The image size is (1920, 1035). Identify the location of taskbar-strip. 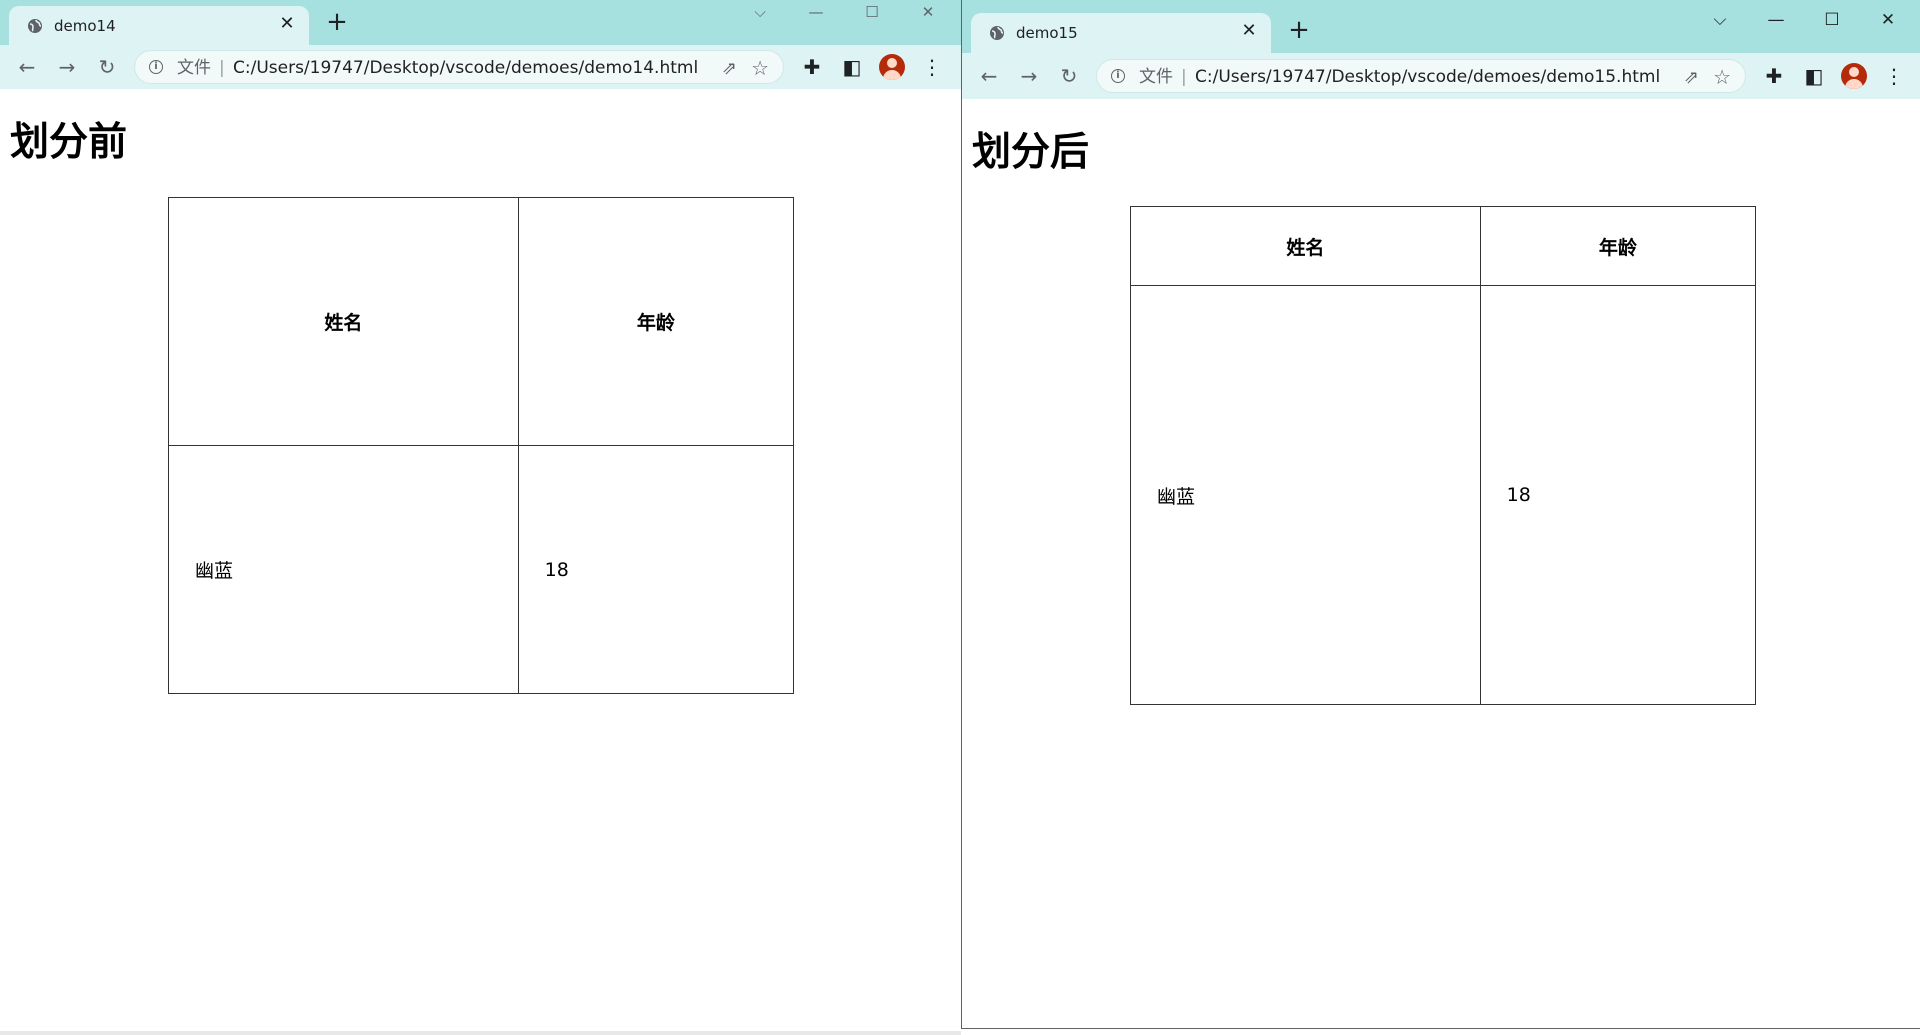
(480, 1033).